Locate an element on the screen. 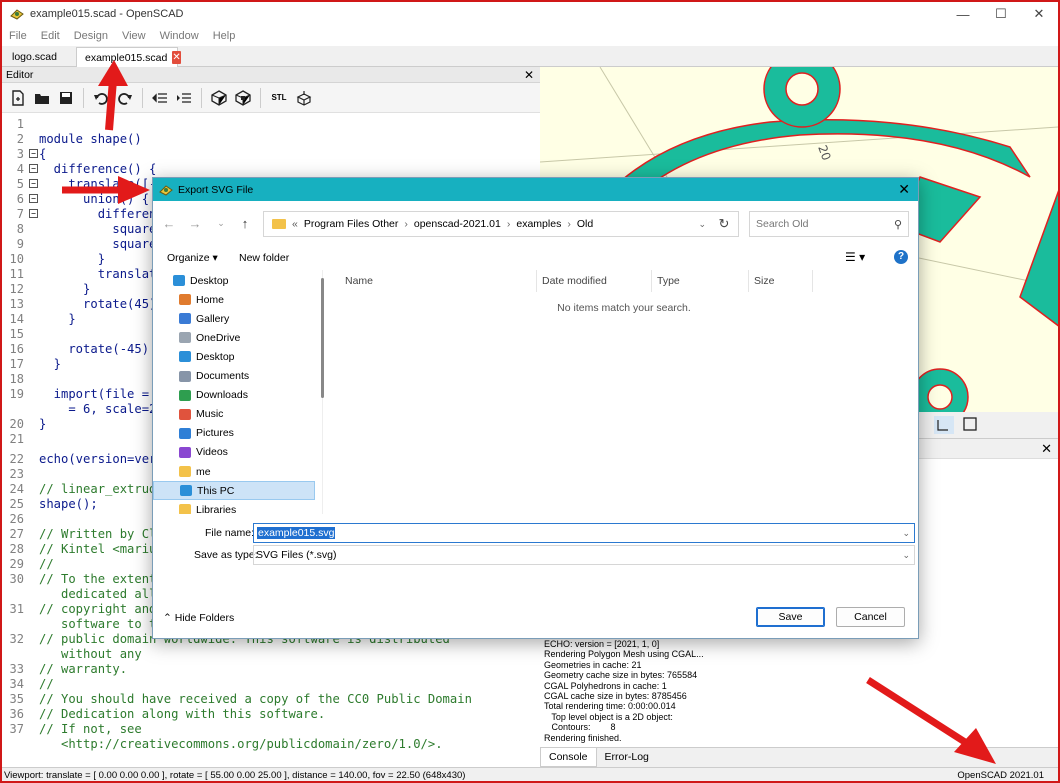 This screenshot has width=1060, height=783. annotation-arrowhead-dialog is located at coordinates (134, 190).